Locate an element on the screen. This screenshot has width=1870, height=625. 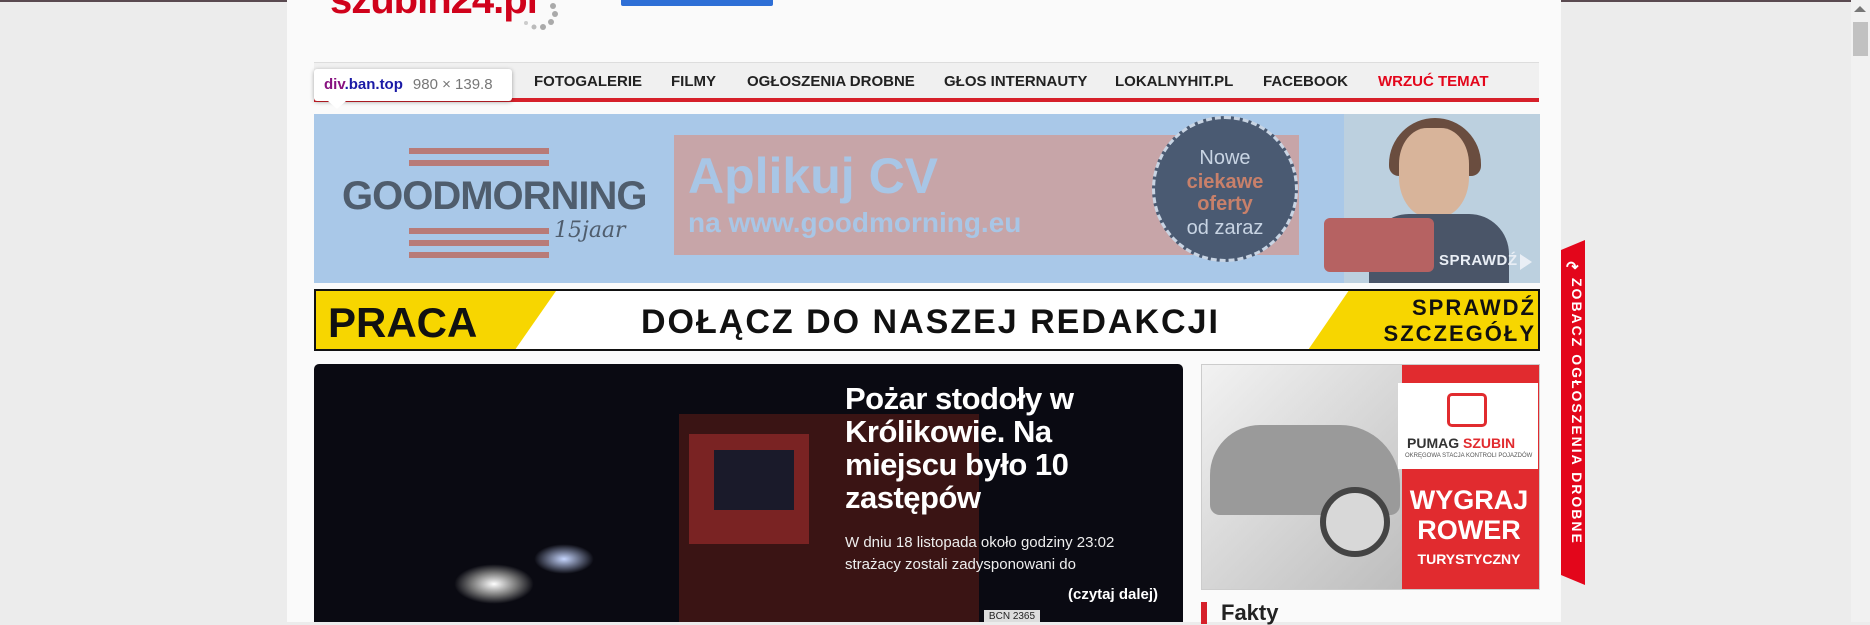
woman-face is located at coordinates (1434, 173).